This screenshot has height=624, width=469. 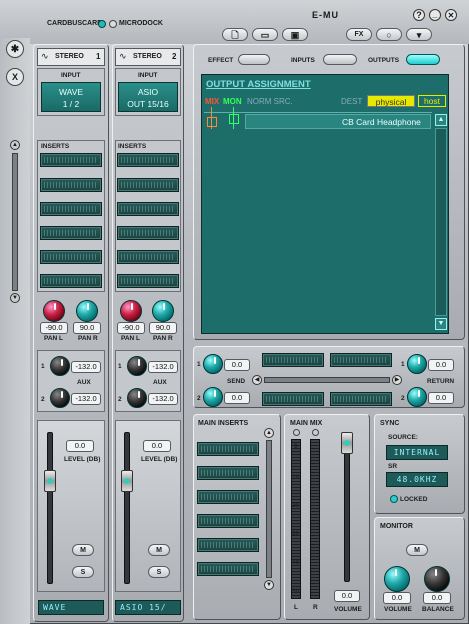 I want to click on send-1-value: 0.0, so click(x=237, y=365).